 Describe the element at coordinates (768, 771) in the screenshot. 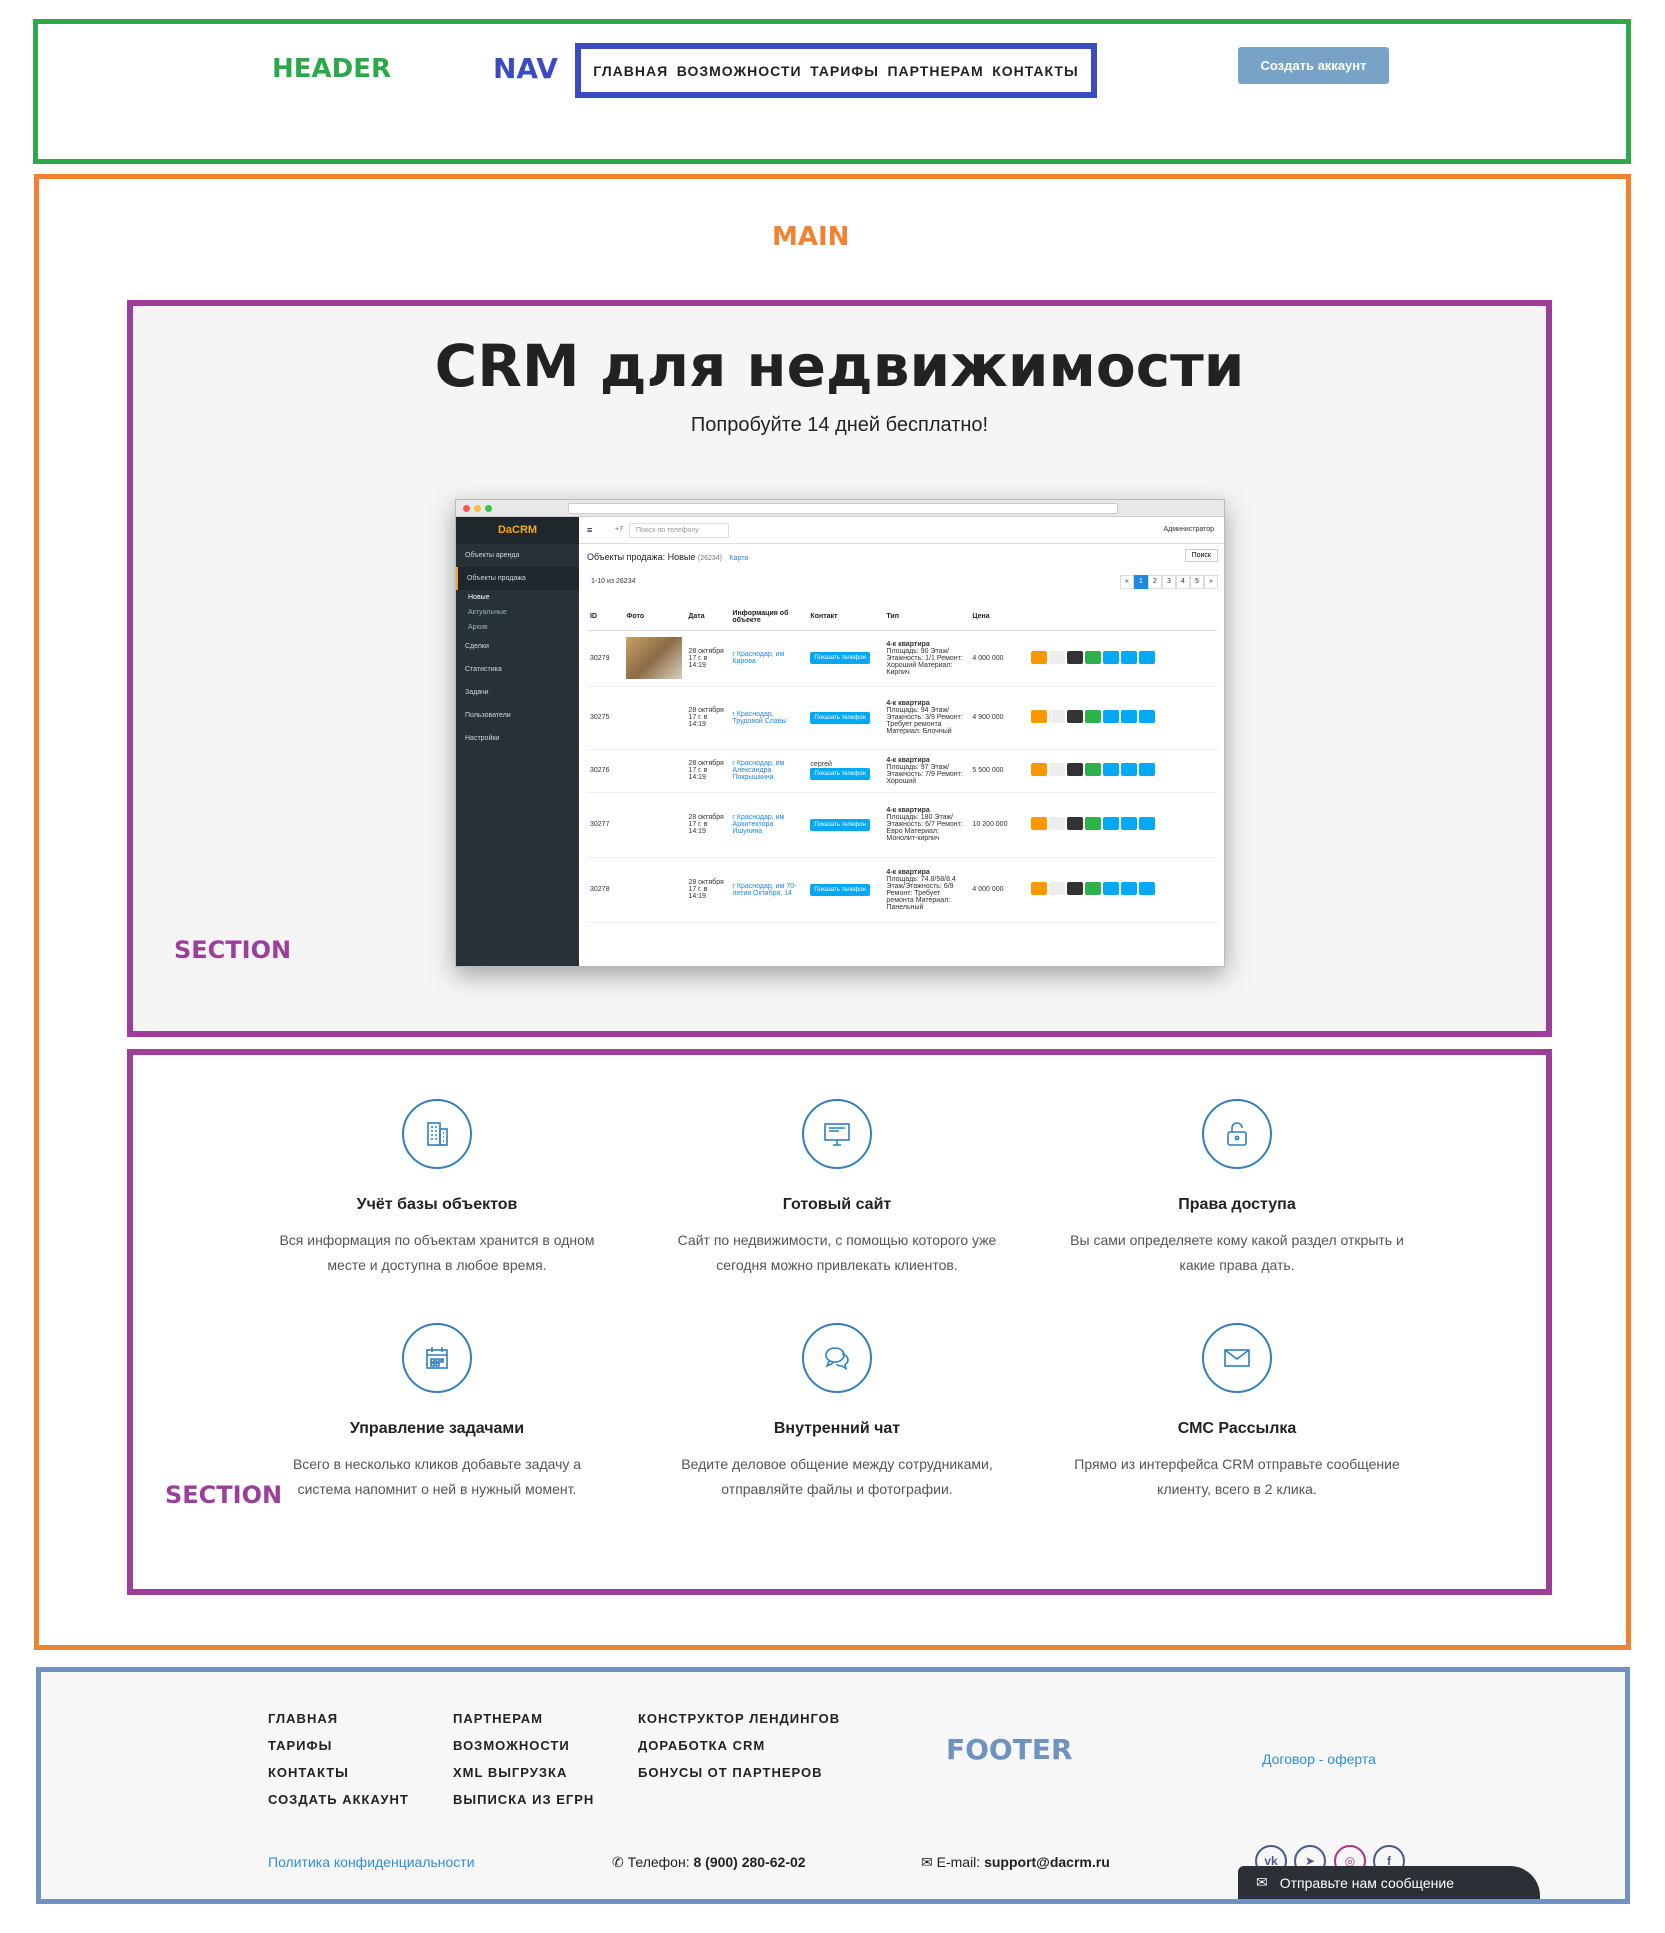

I see `cell-address: г Краснодар, им Александра Покрышкина` at that location.